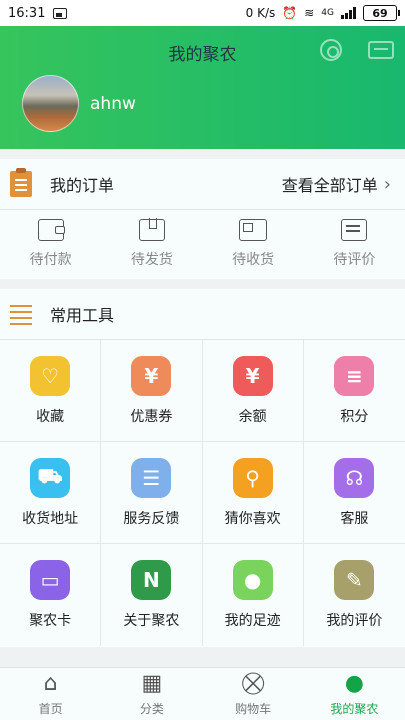  Describe the element at coordinates (354, 260) in the screenshot. I see `order-status-label: 待评价` at that location.